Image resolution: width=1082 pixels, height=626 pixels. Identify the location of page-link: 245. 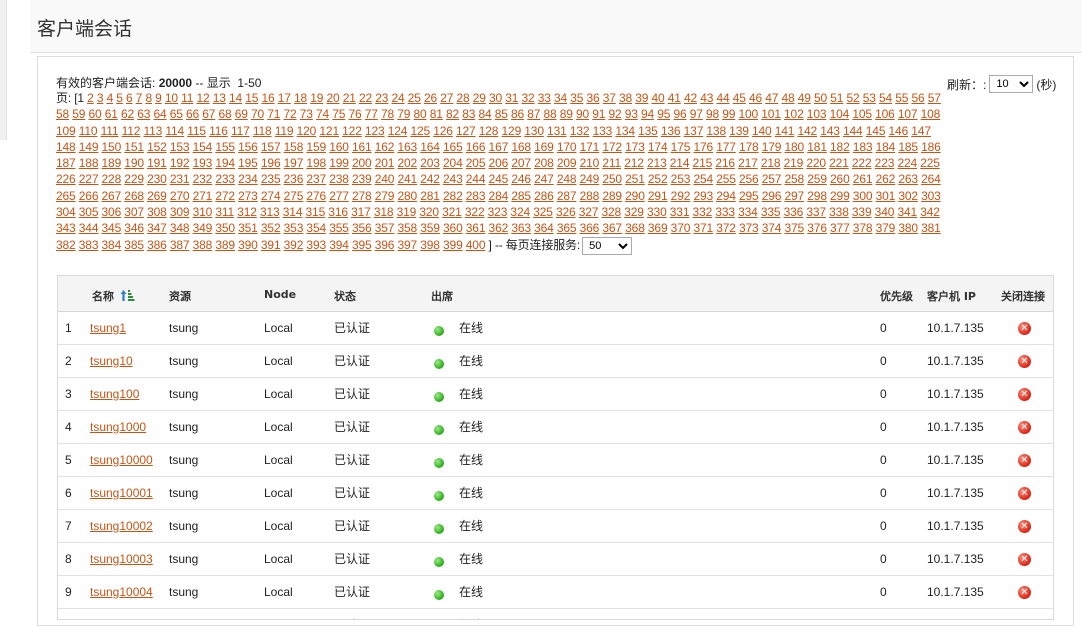
(499, 179).